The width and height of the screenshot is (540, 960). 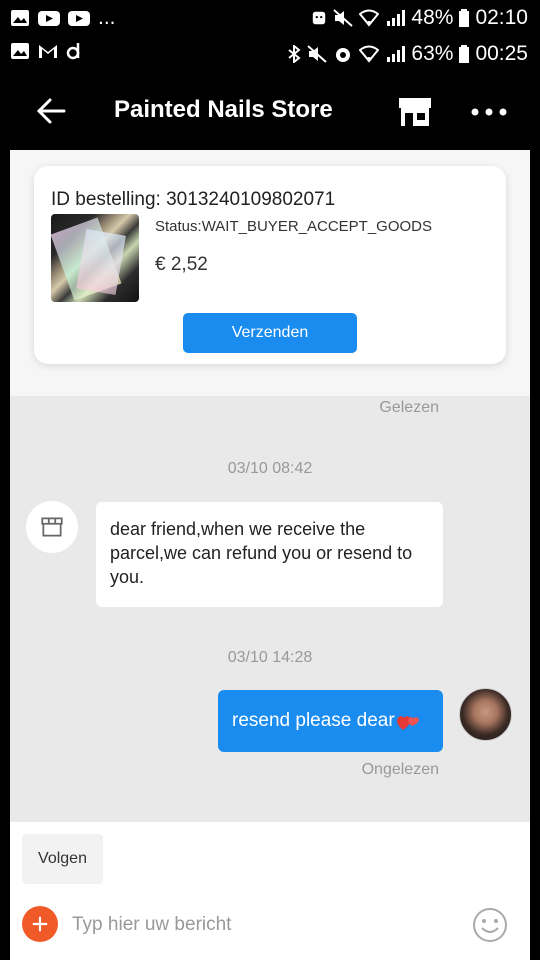 What do you see at coordinates (270, 891) in the screenshot?
I see `chat-footer: Volgen` at bounding box center [270, 891].